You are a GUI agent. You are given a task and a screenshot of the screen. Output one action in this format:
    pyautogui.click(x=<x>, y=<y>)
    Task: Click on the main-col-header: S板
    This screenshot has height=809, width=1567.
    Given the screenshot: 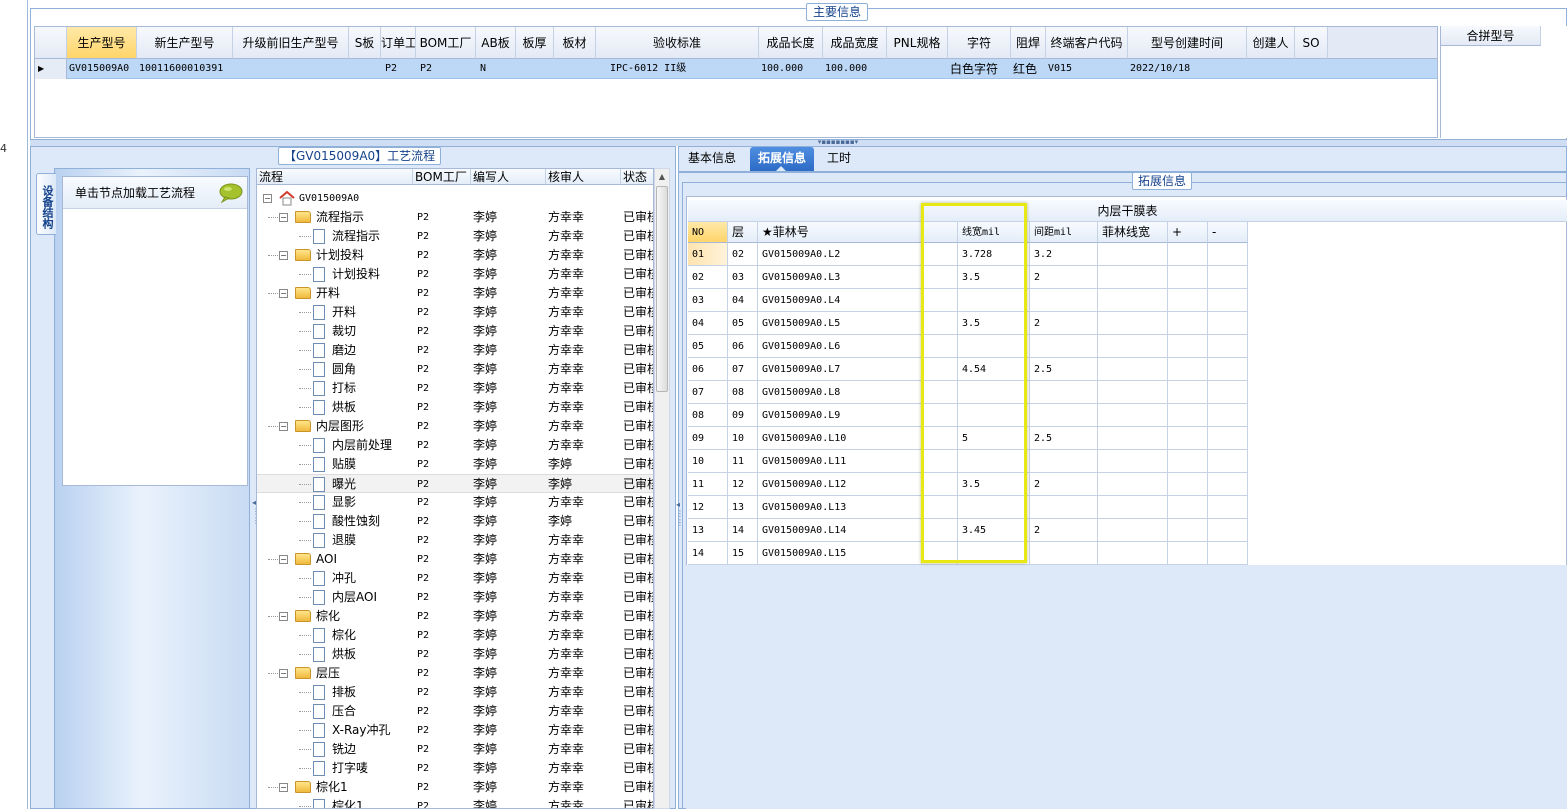 What is the action you would take?
    pyautogui.click(x=365, y=43)
    